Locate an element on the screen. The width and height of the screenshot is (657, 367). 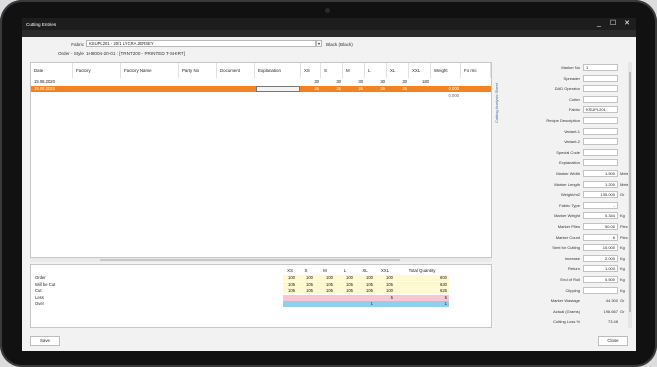
sum-col-l: L is located at coordinates (345, 270).